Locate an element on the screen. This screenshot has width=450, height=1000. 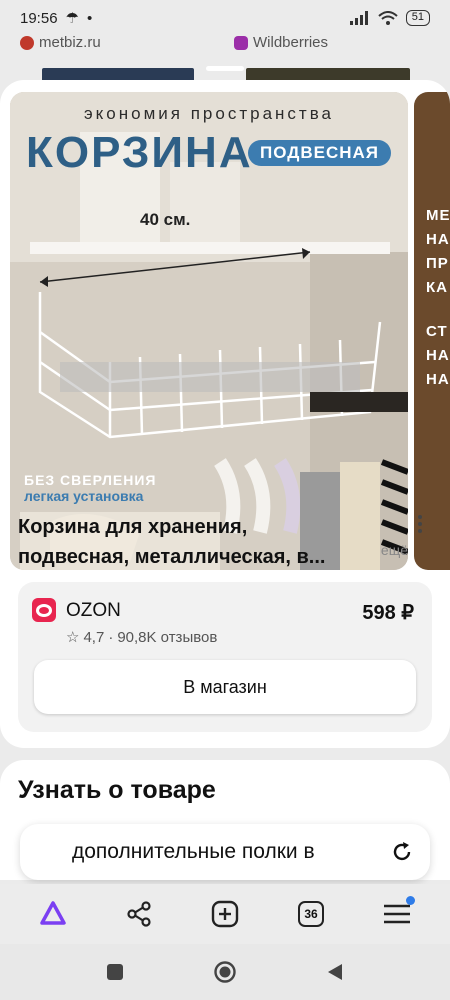
shop-name: OZON is located at coordinates (93, 611).